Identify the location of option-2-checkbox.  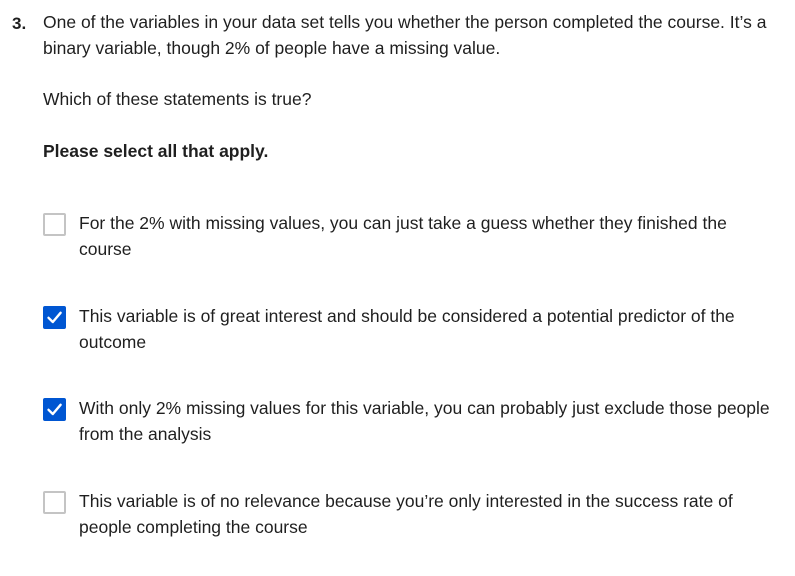
(54, 317).